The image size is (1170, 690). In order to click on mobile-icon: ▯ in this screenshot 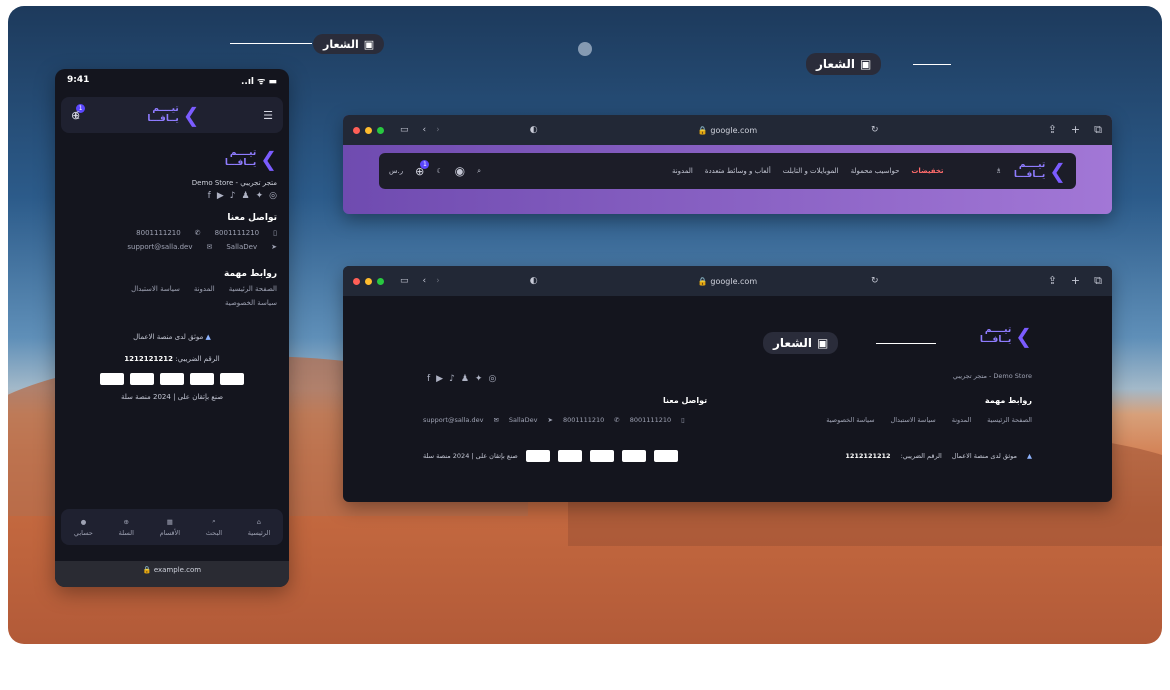, I will do `click(683, 420)`.